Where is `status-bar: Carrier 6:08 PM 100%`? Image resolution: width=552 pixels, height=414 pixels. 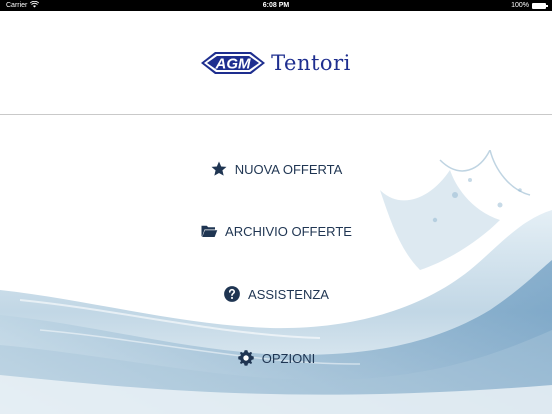 status-bar: Carrier 6:08 PM 100% is located at coordinates (276, 5).